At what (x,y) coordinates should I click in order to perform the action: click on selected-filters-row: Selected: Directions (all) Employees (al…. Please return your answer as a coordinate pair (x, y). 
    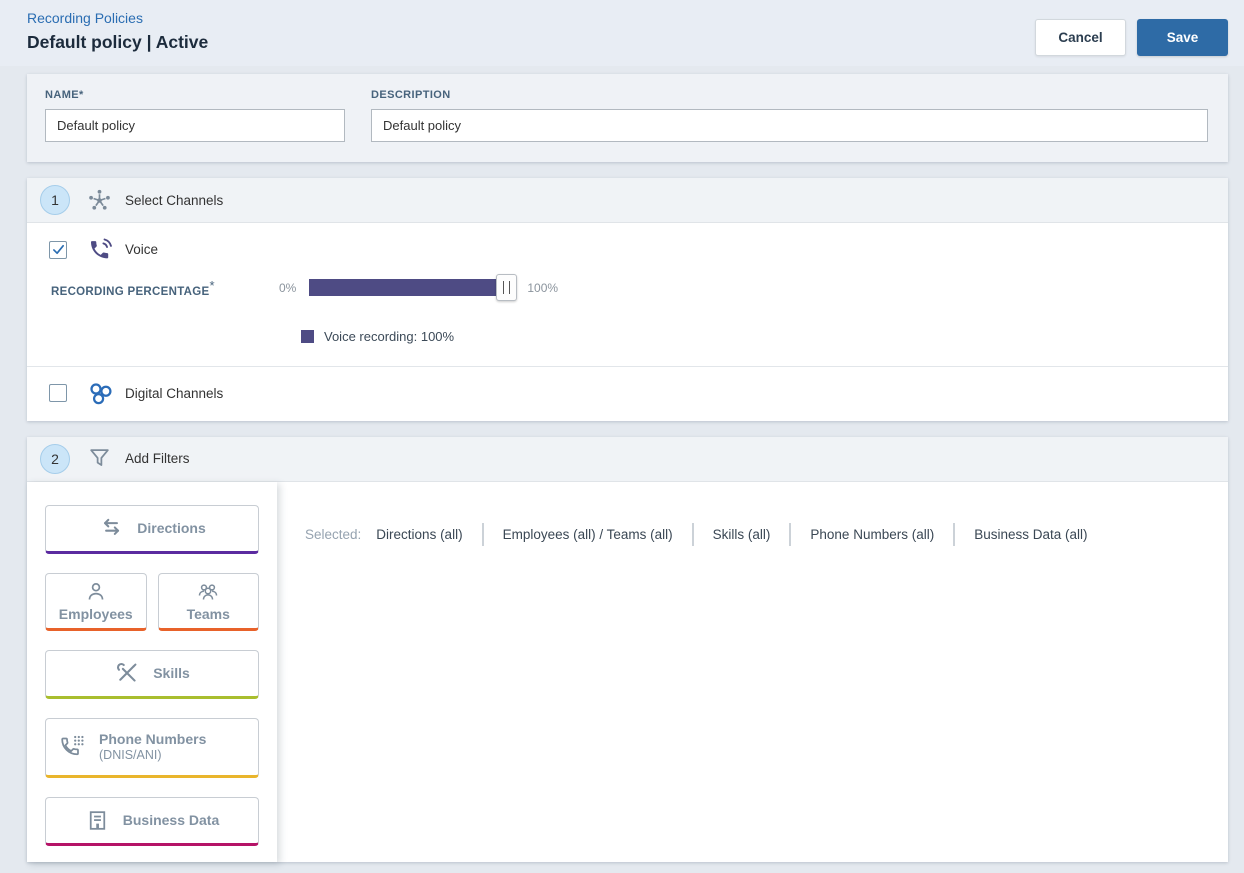
    Looking at the image, I should click on (756, 534).